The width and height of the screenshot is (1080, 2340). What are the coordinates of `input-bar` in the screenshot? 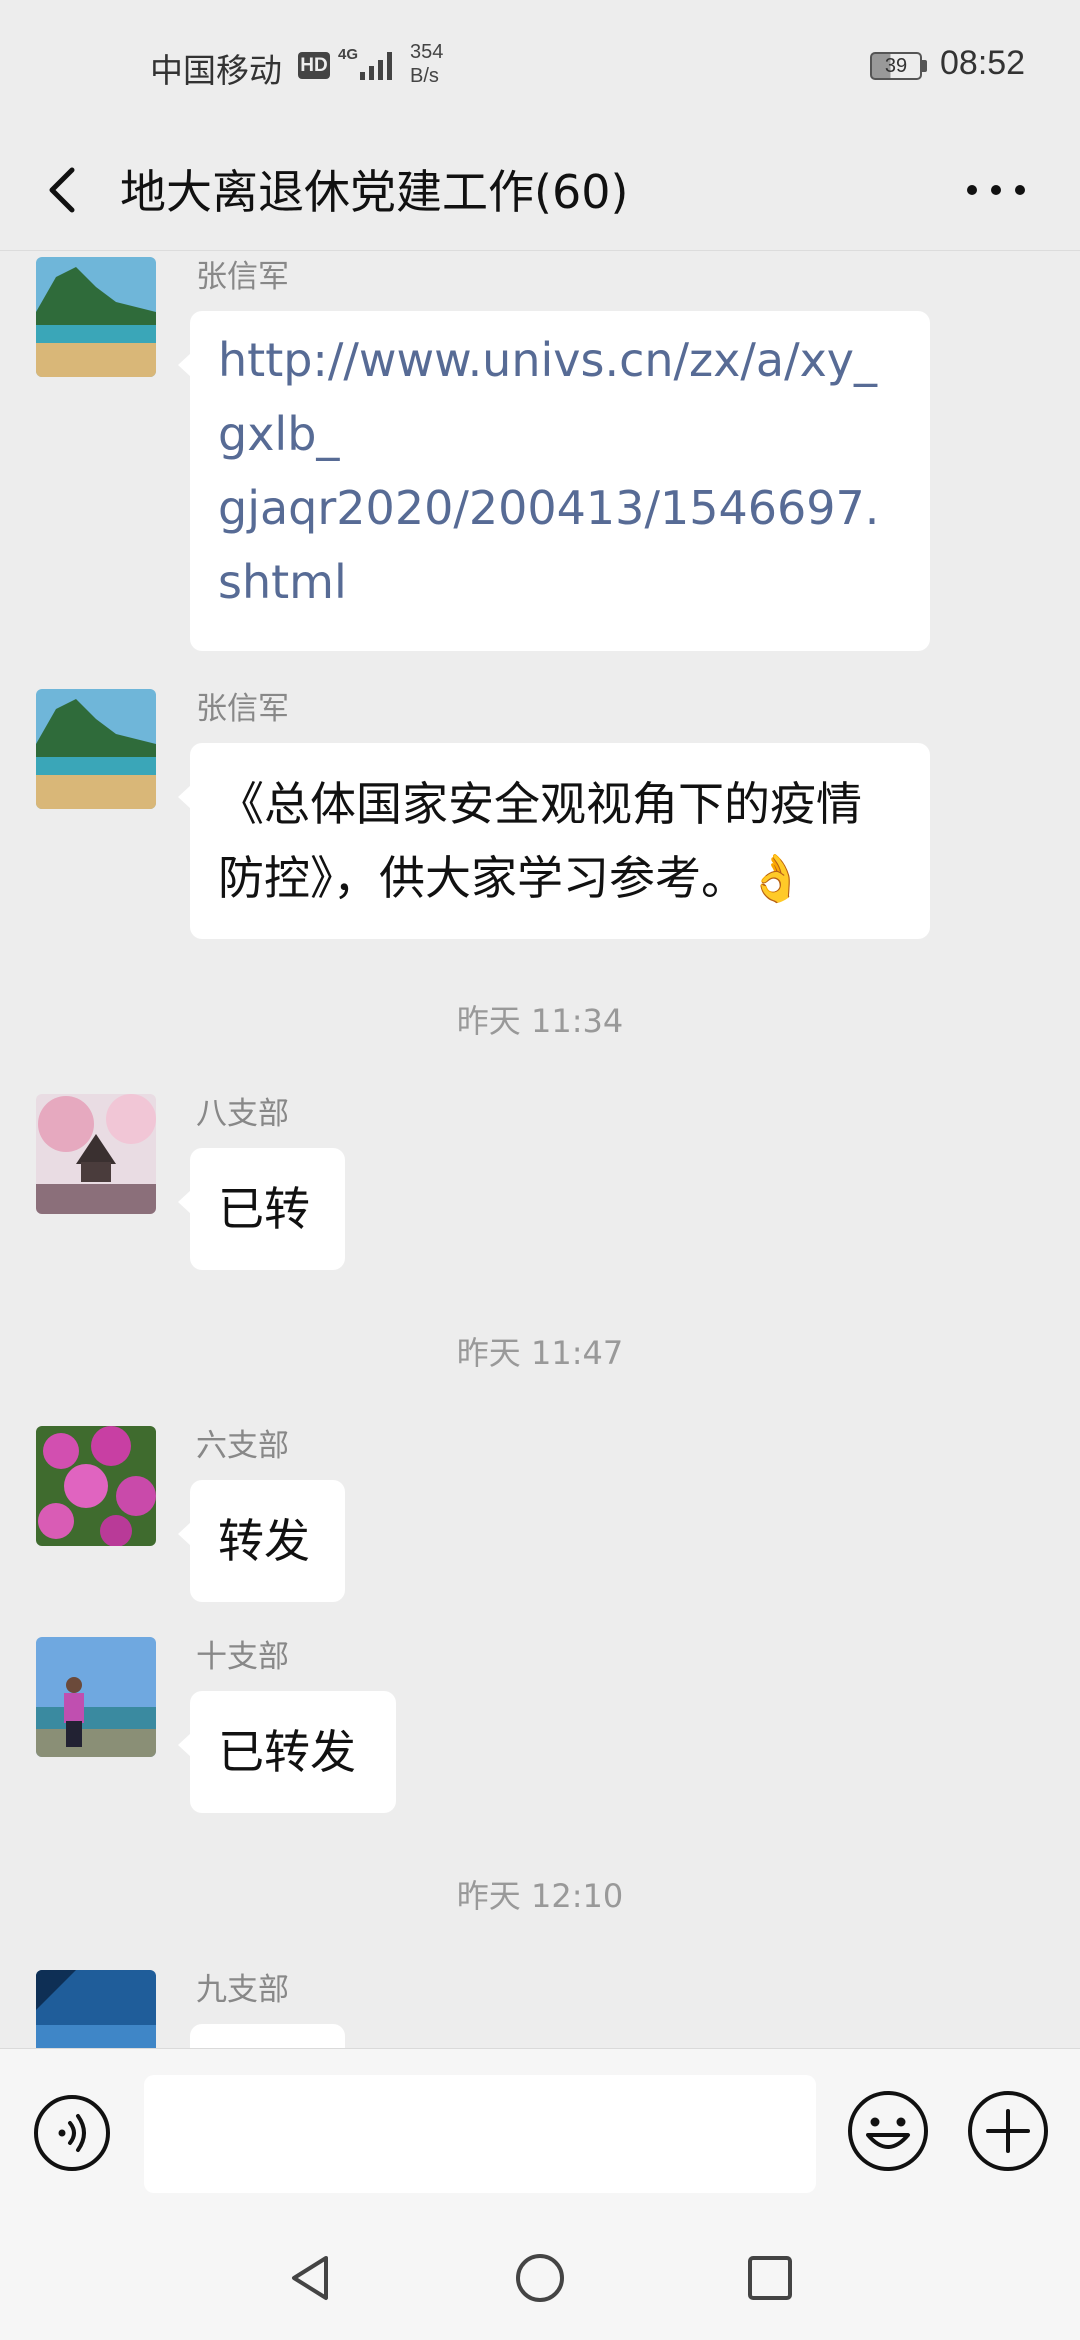 It's located at (540, 2133).